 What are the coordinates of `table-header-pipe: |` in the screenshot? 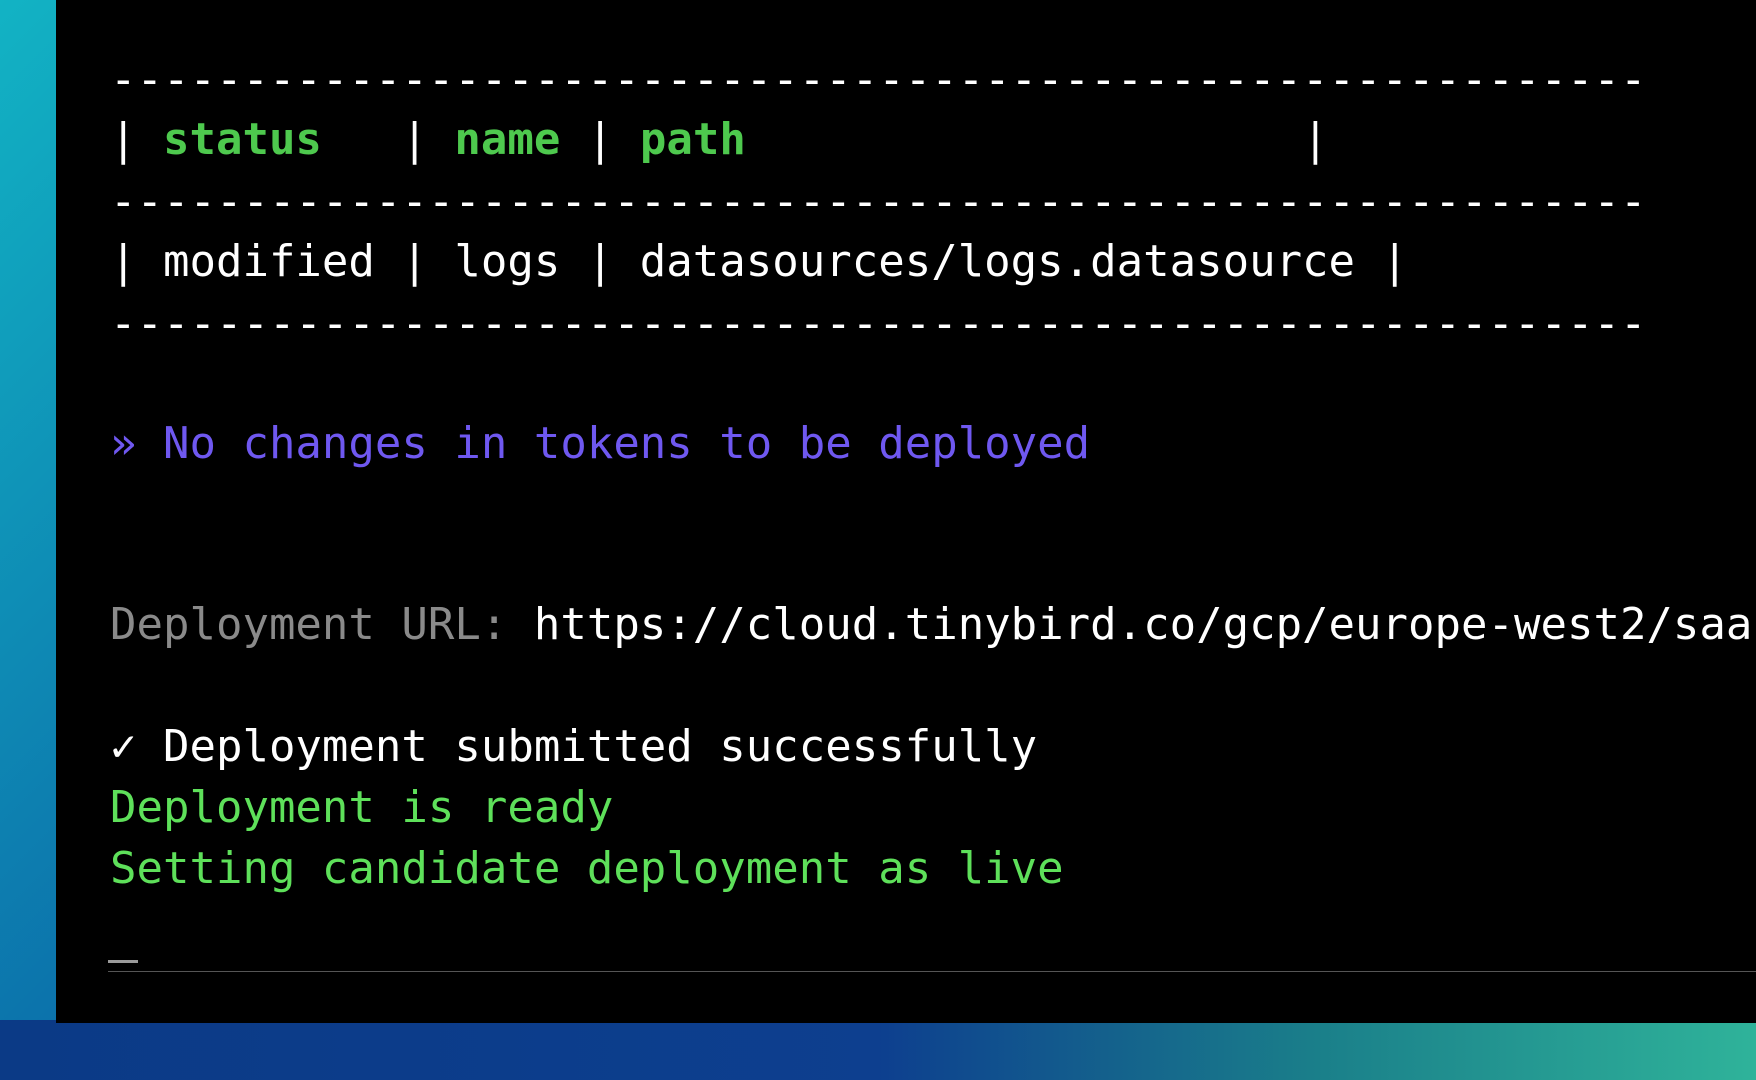 It's located at (136, 139).